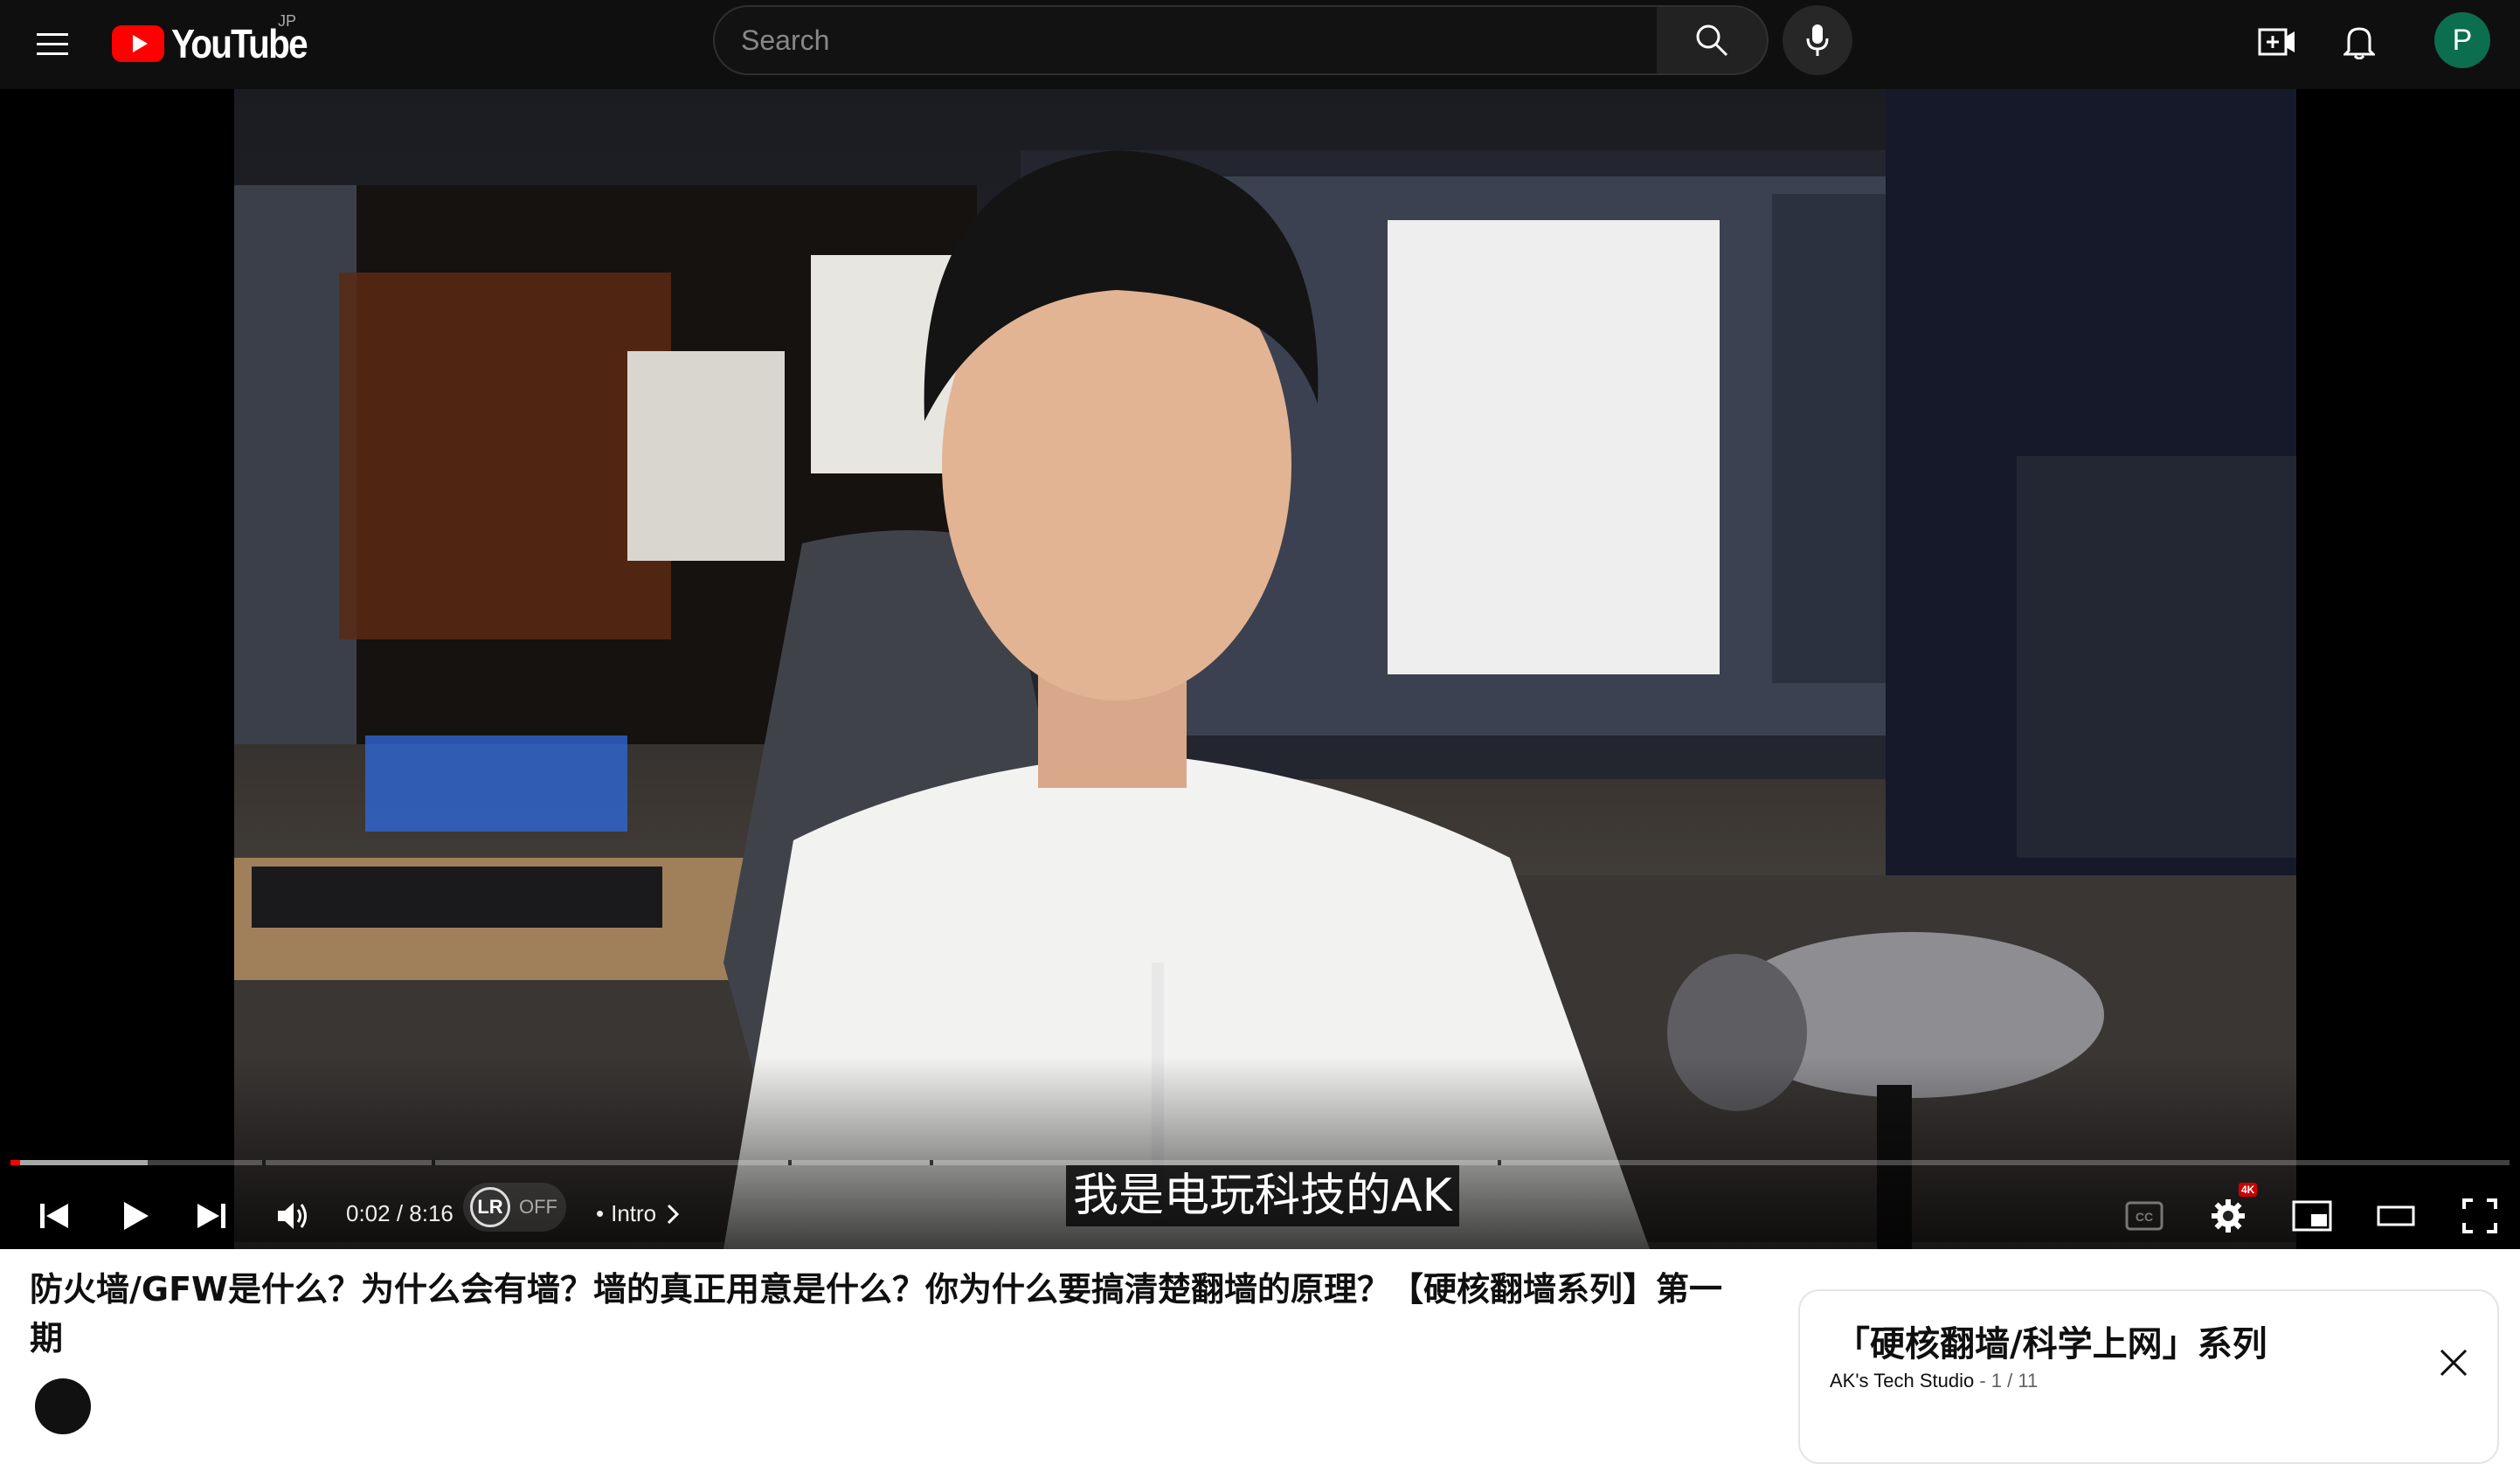 The height and width of the screenshot is (1464, 2520). I want to click on bell-icon, so click(2359, 43).